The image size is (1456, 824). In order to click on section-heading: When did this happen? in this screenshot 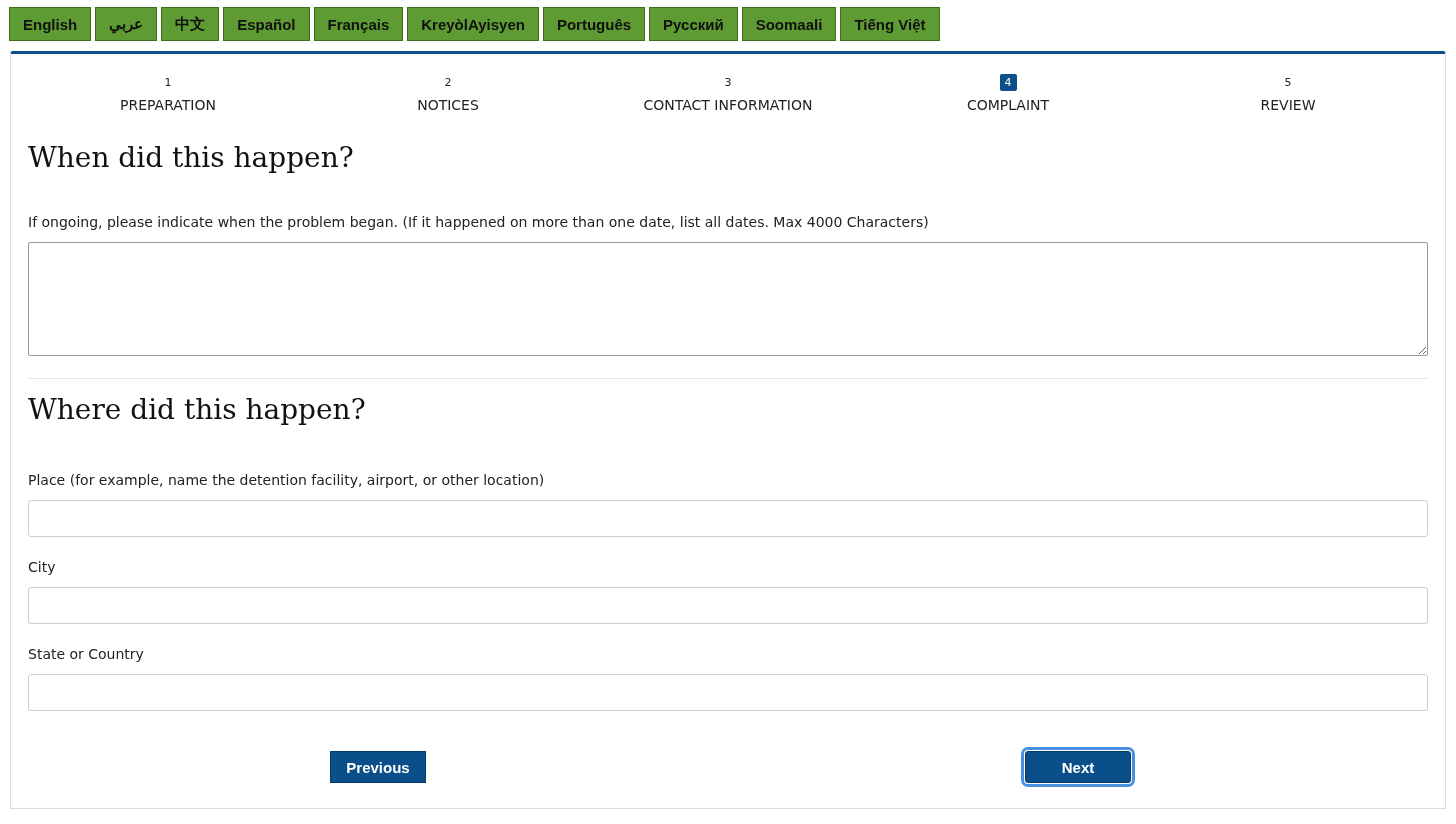, I will do `click(191, 157)`.